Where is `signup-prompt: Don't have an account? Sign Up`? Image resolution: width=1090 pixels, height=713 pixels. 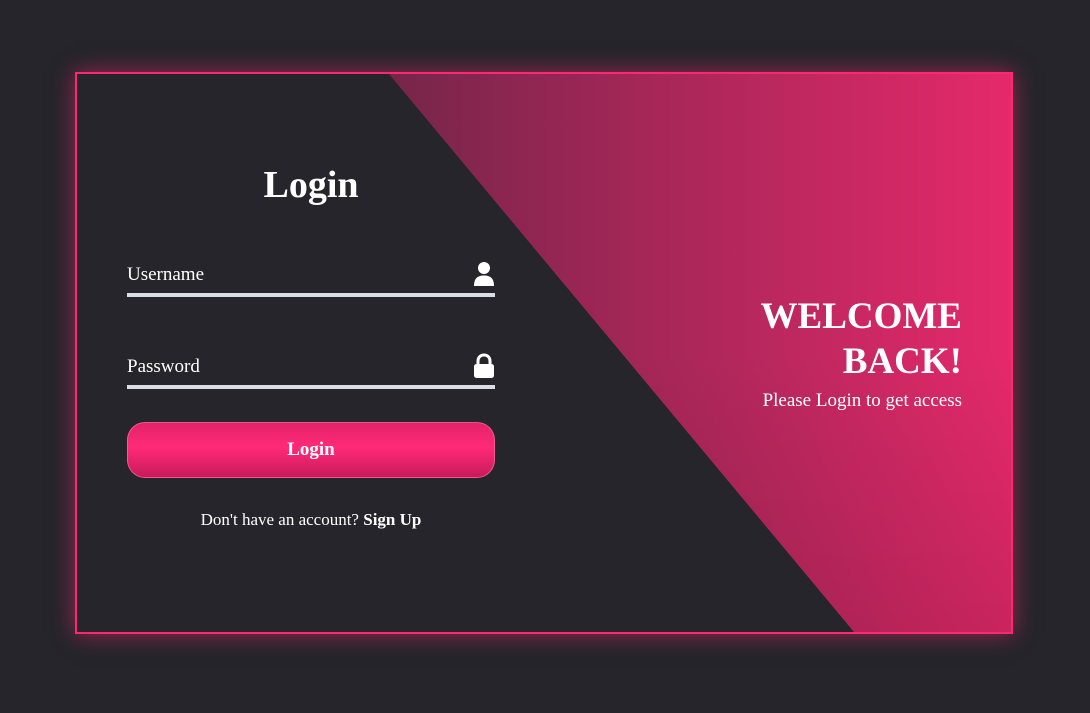 signup-prompt: Don't have an account? Sign Up is located at coordinates (311, 520).